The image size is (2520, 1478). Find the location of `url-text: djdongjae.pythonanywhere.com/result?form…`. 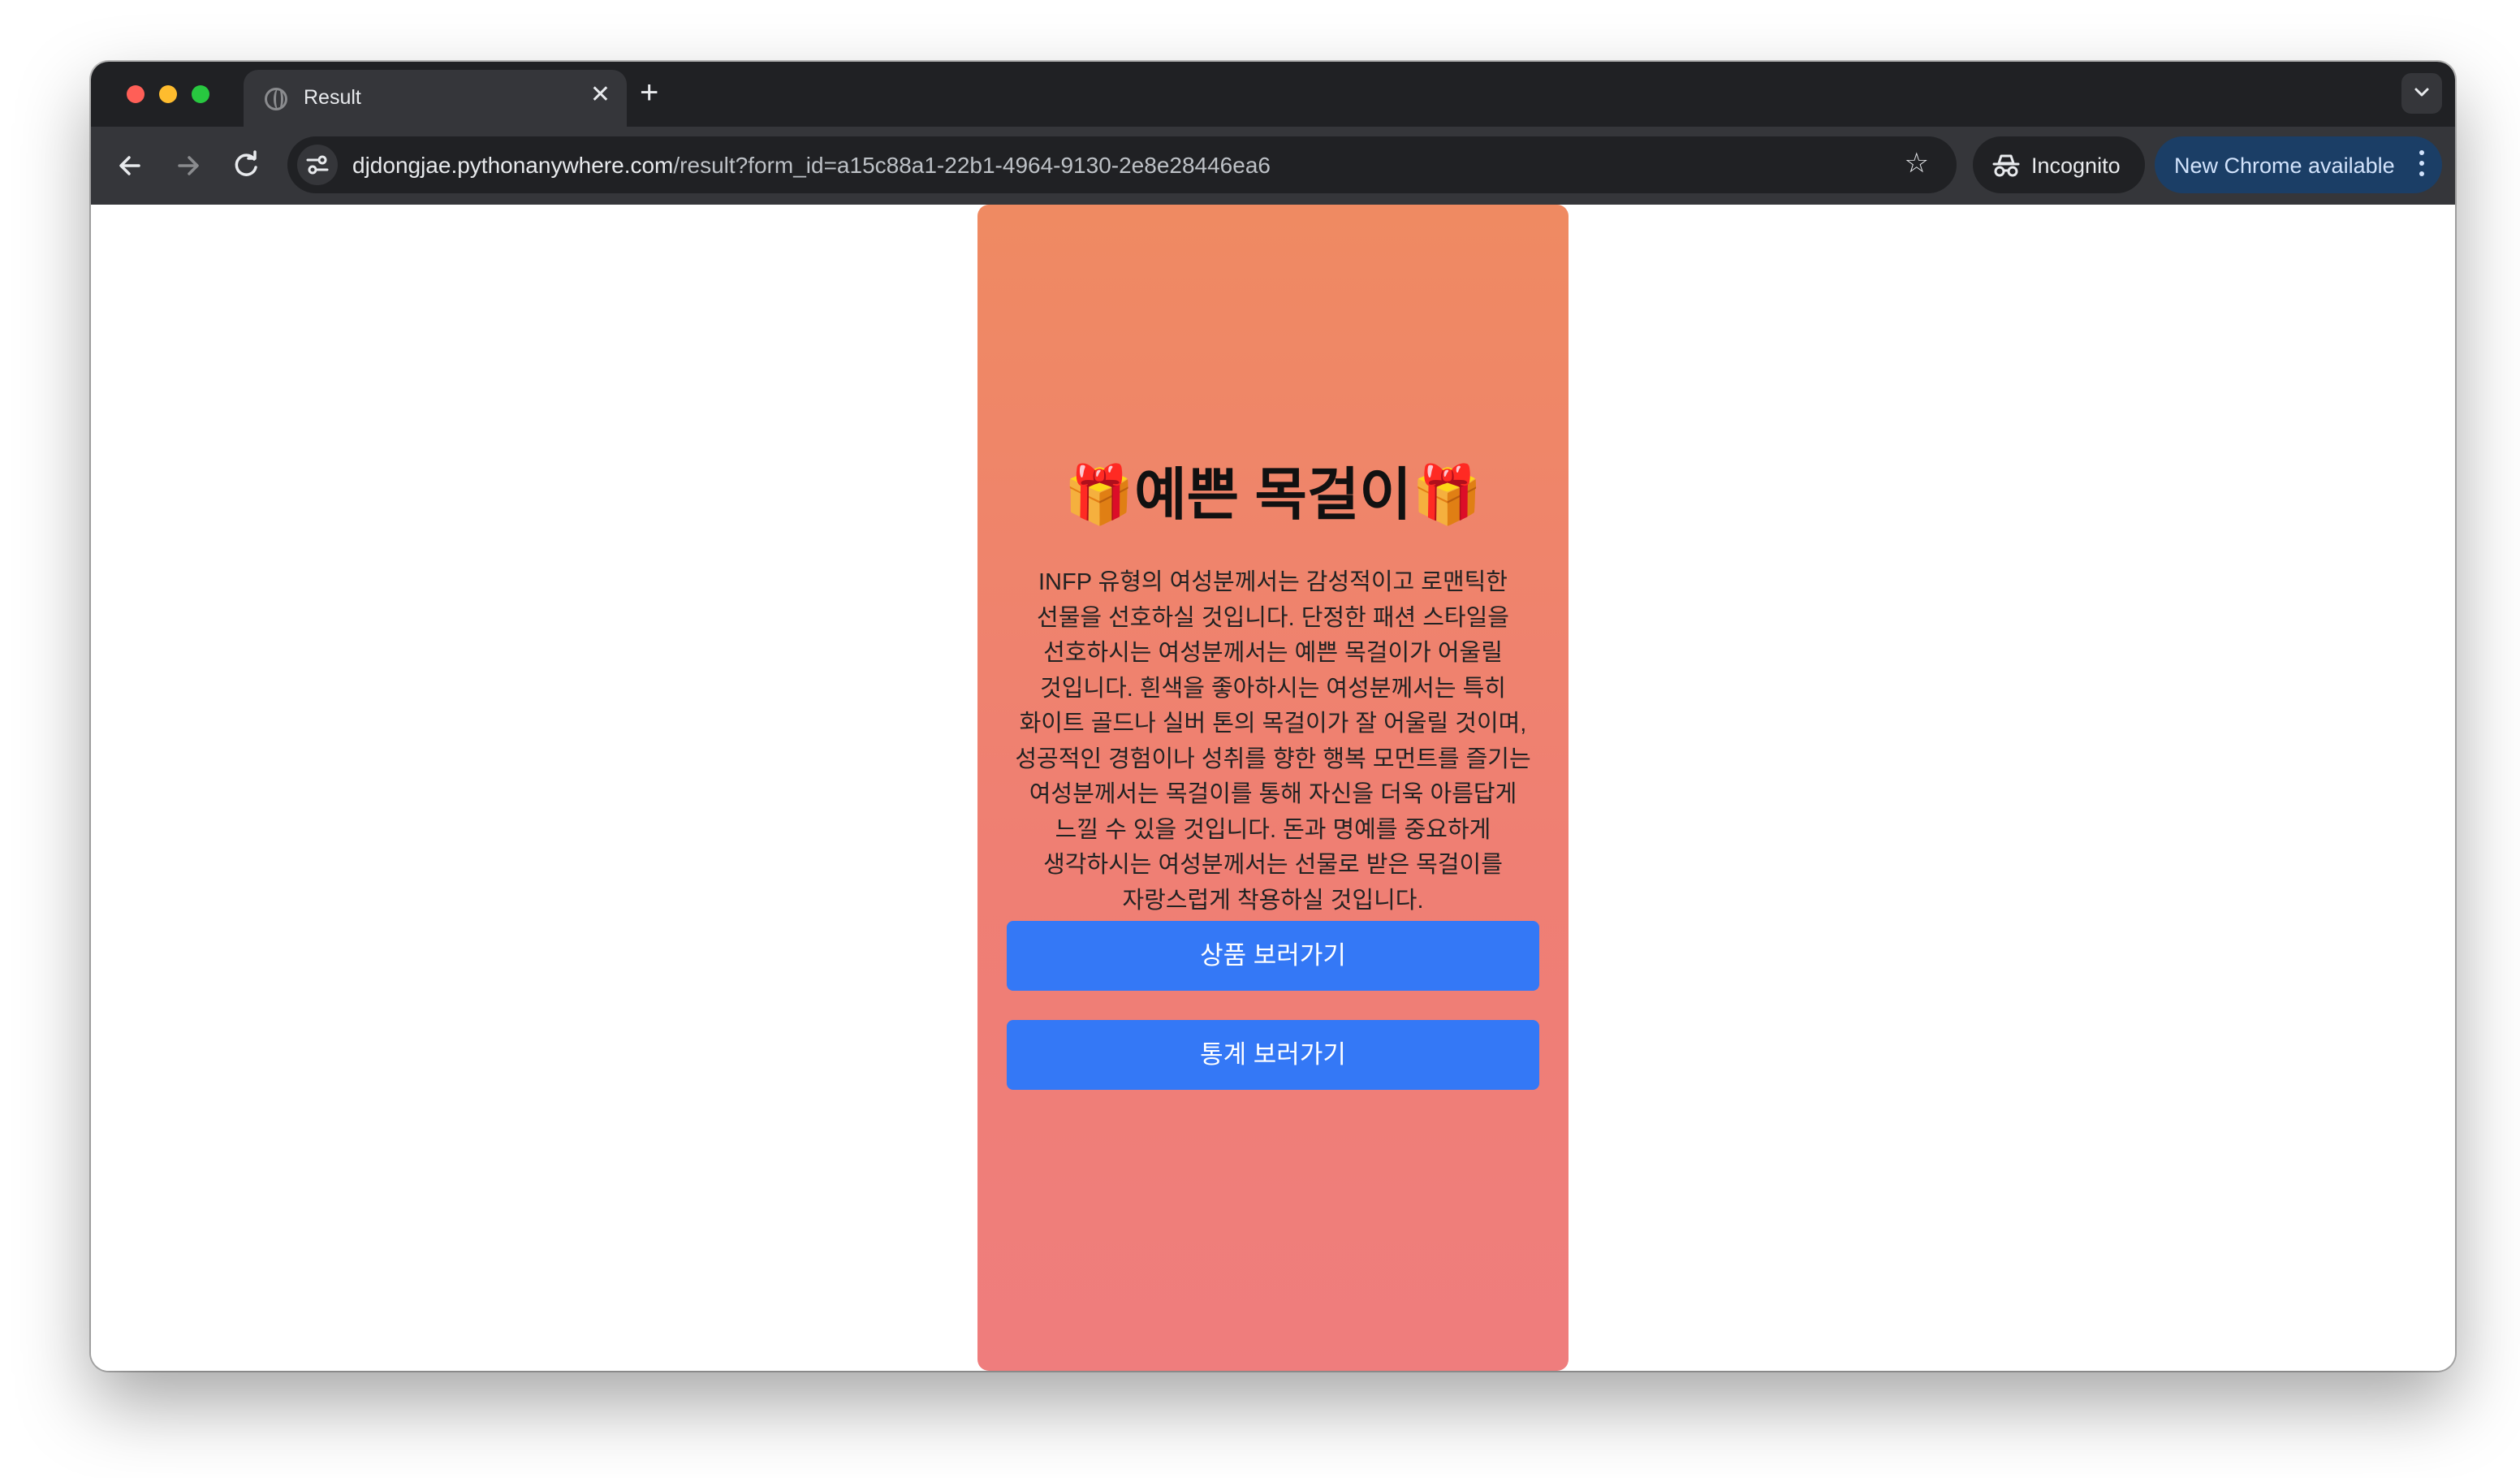

url-text: djdongjae.pythonanywhere.com/result?form… is located at coordinates (811, 166).